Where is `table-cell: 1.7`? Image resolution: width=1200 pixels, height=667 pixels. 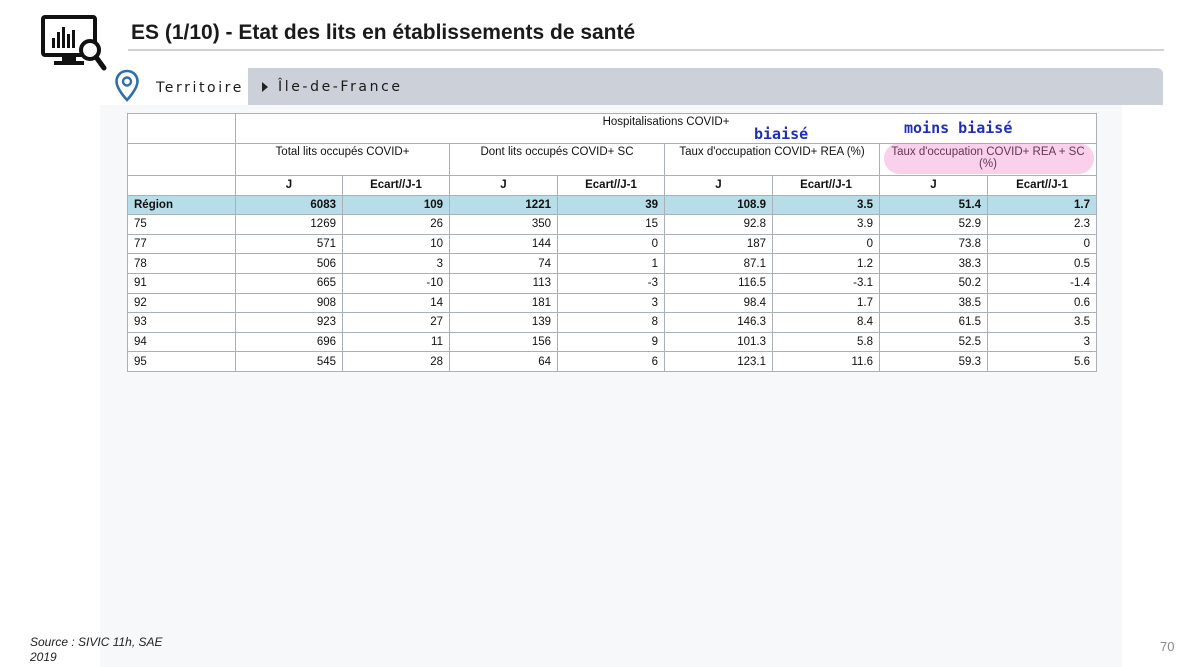 table-cell: 1.7 is located at coordinates (1042, 205).